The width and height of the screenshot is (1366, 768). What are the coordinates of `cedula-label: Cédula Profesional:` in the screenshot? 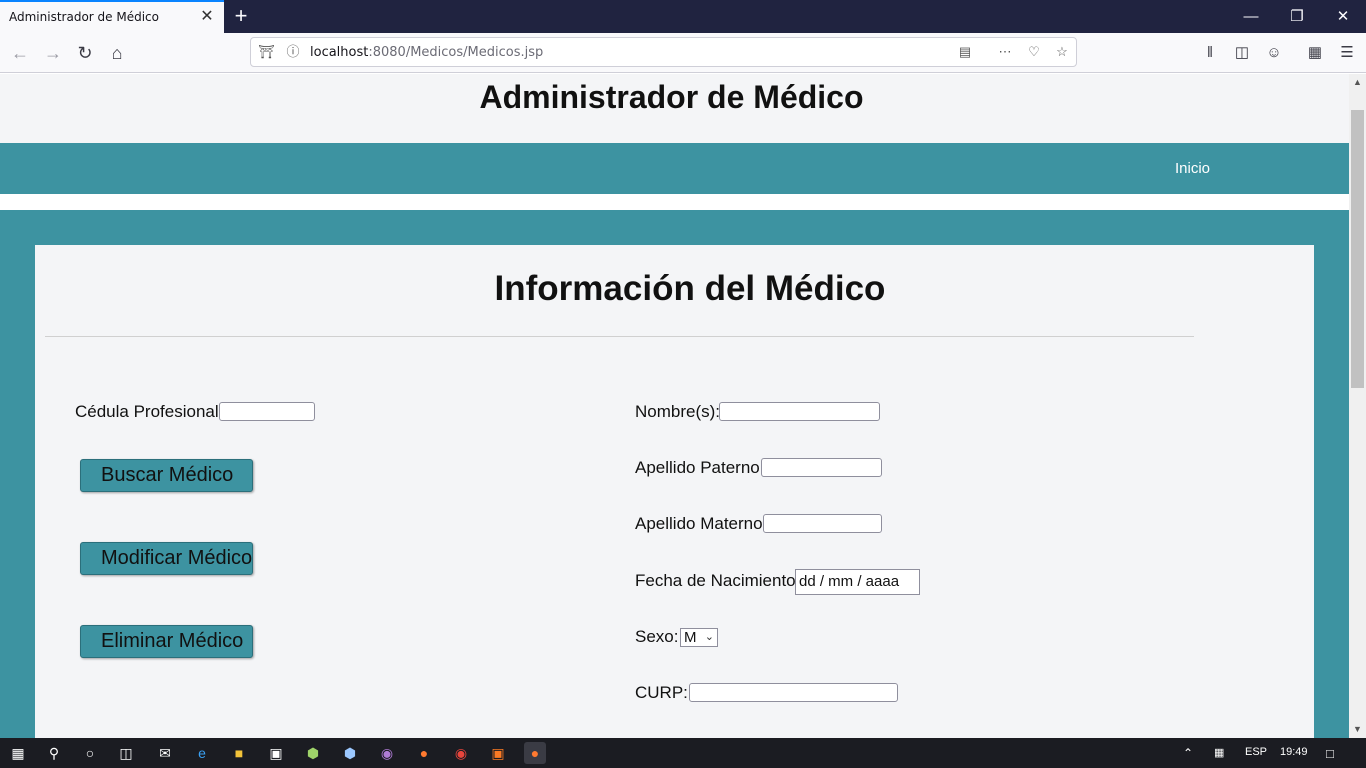 It's located at (149, 411).